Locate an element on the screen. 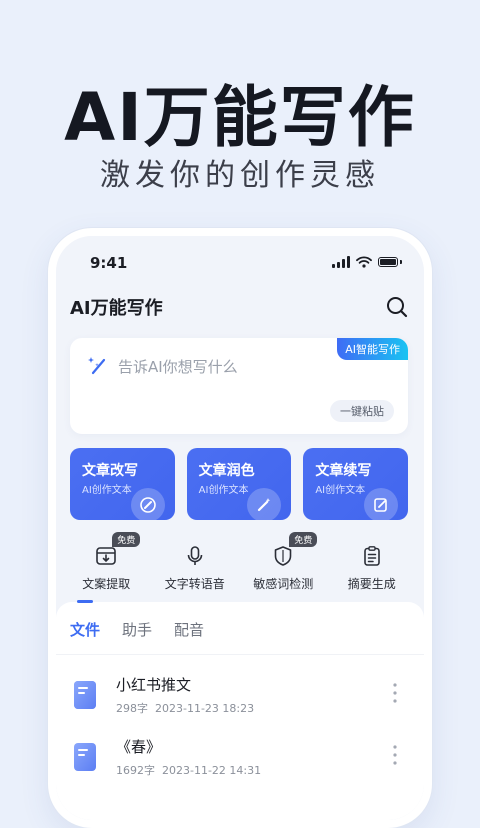 The image size is (480, 828). feature-title: 文章改写 is located at coordinates (110, 471).